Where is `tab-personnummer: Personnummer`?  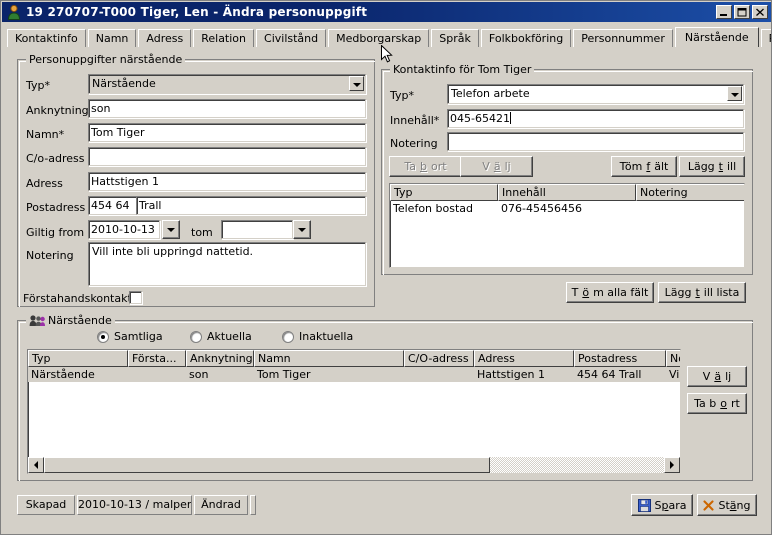
tab-personnummer: Personnummer is located at coordinates (623, 38).